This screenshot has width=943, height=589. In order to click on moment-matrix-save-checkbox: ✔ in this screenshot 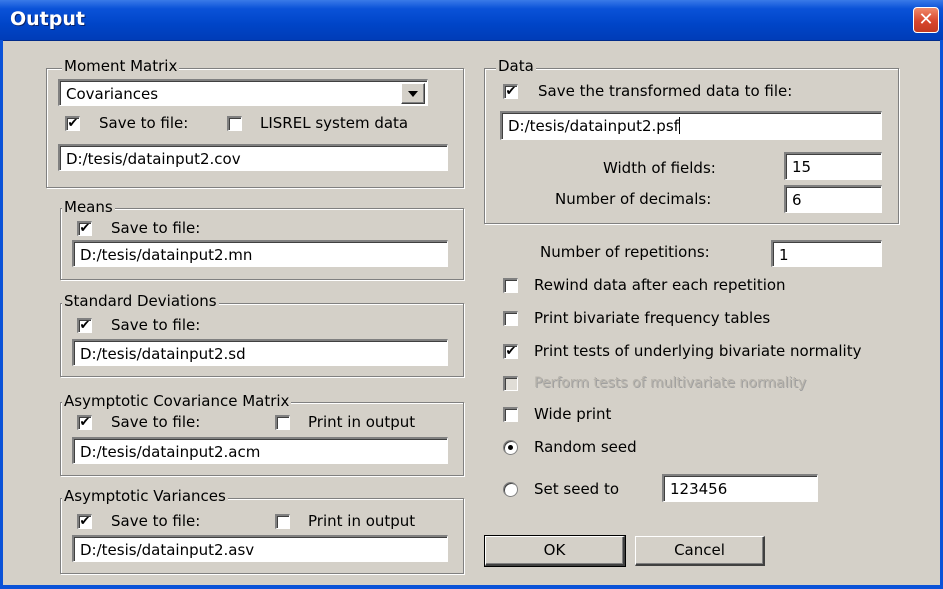, I will do `click(72, 123)`.